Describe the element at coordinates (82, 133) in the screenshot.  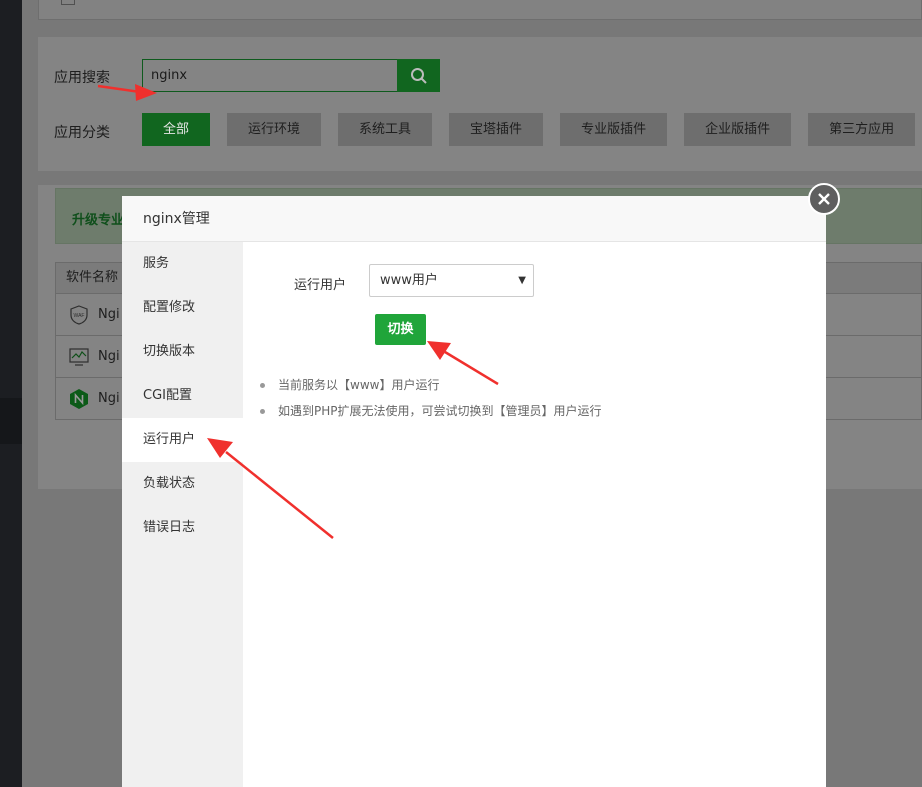
I see `category-label: 应用分类` at that location.